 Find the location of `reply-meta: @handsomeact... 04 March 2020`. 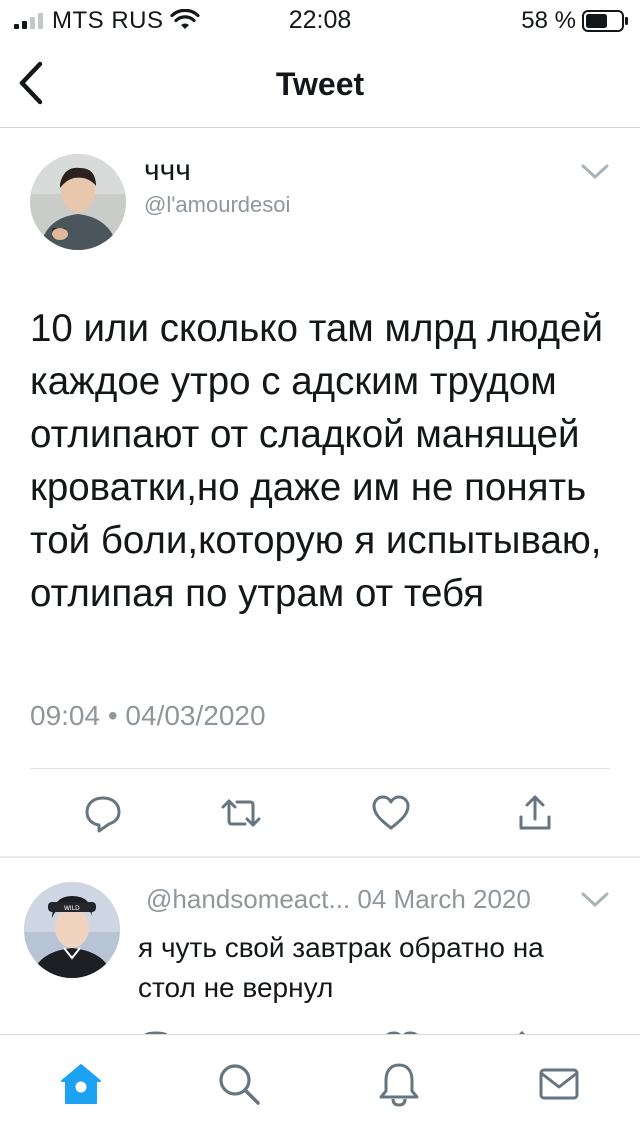

reply-meta: @handsomeact... 04 March 2020 is located at coordinates (338, 899).